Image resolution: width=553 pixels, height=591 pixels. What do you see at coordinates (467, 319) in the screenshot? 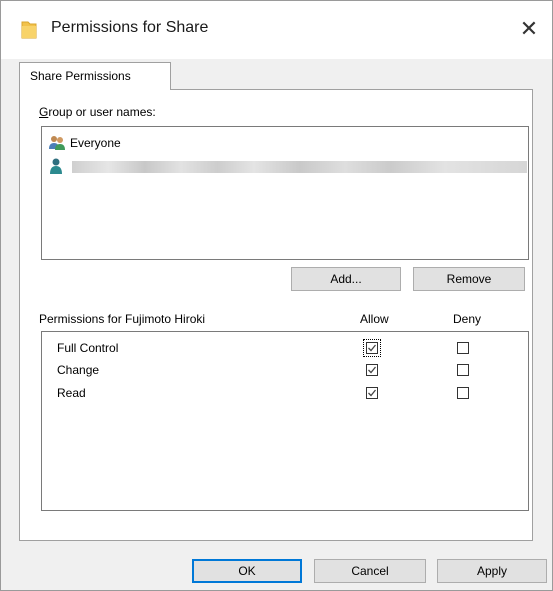
I see `deny-column-header: Deny` at bounding box center [467, 319].